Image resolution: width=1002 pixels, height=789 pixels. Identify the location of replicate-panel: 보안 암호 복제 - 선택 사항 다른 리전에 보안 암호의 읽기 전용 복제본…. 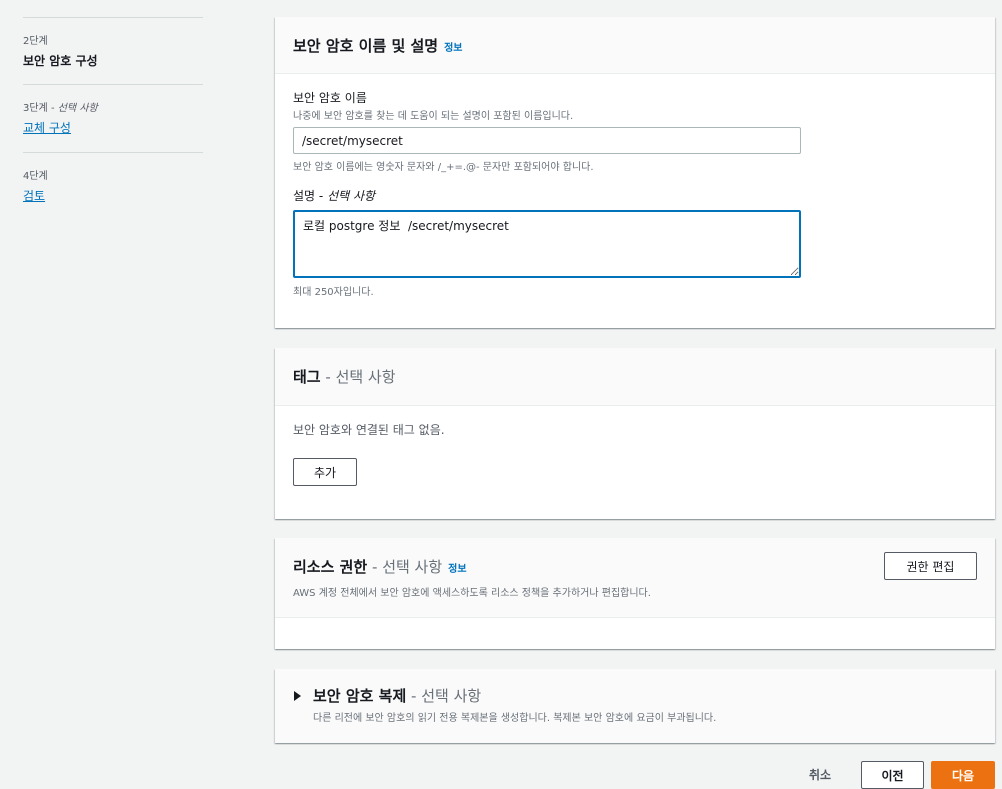
(635, 706).